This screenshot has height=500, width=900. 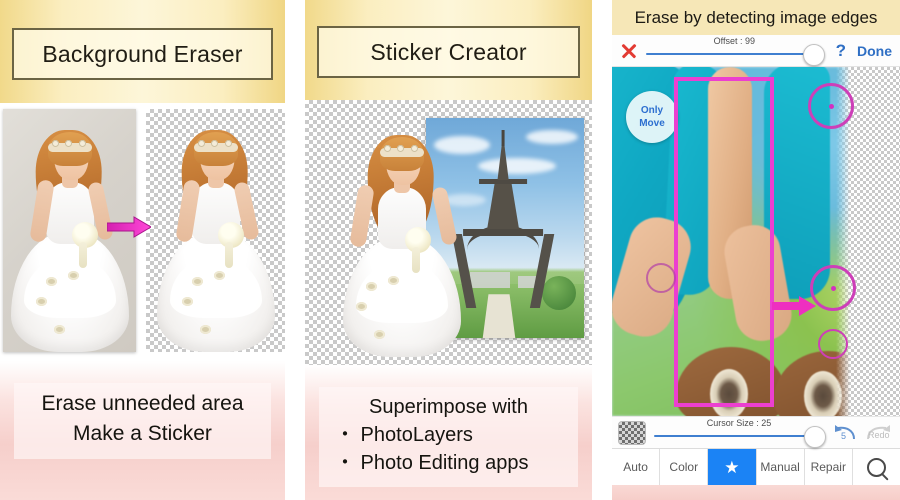 What do you see at coordinates (142, 433) in the screenshot?
I see `caption-line: Make a Sticker` at bounding box center [142, 433].